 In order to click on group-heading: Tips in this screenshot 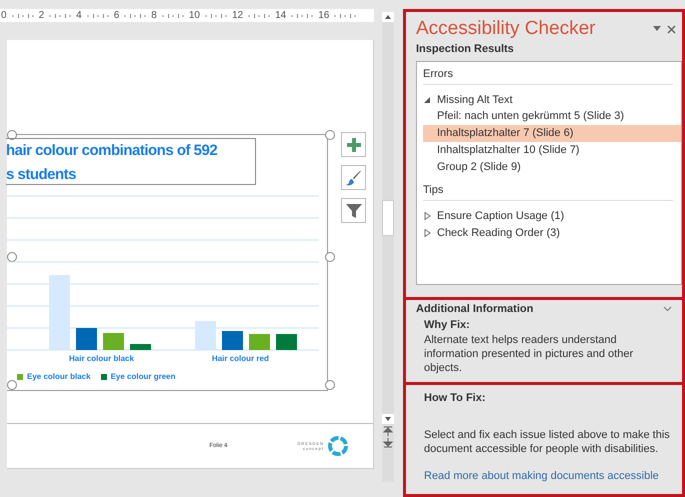, I will do `click(548, 192)`.